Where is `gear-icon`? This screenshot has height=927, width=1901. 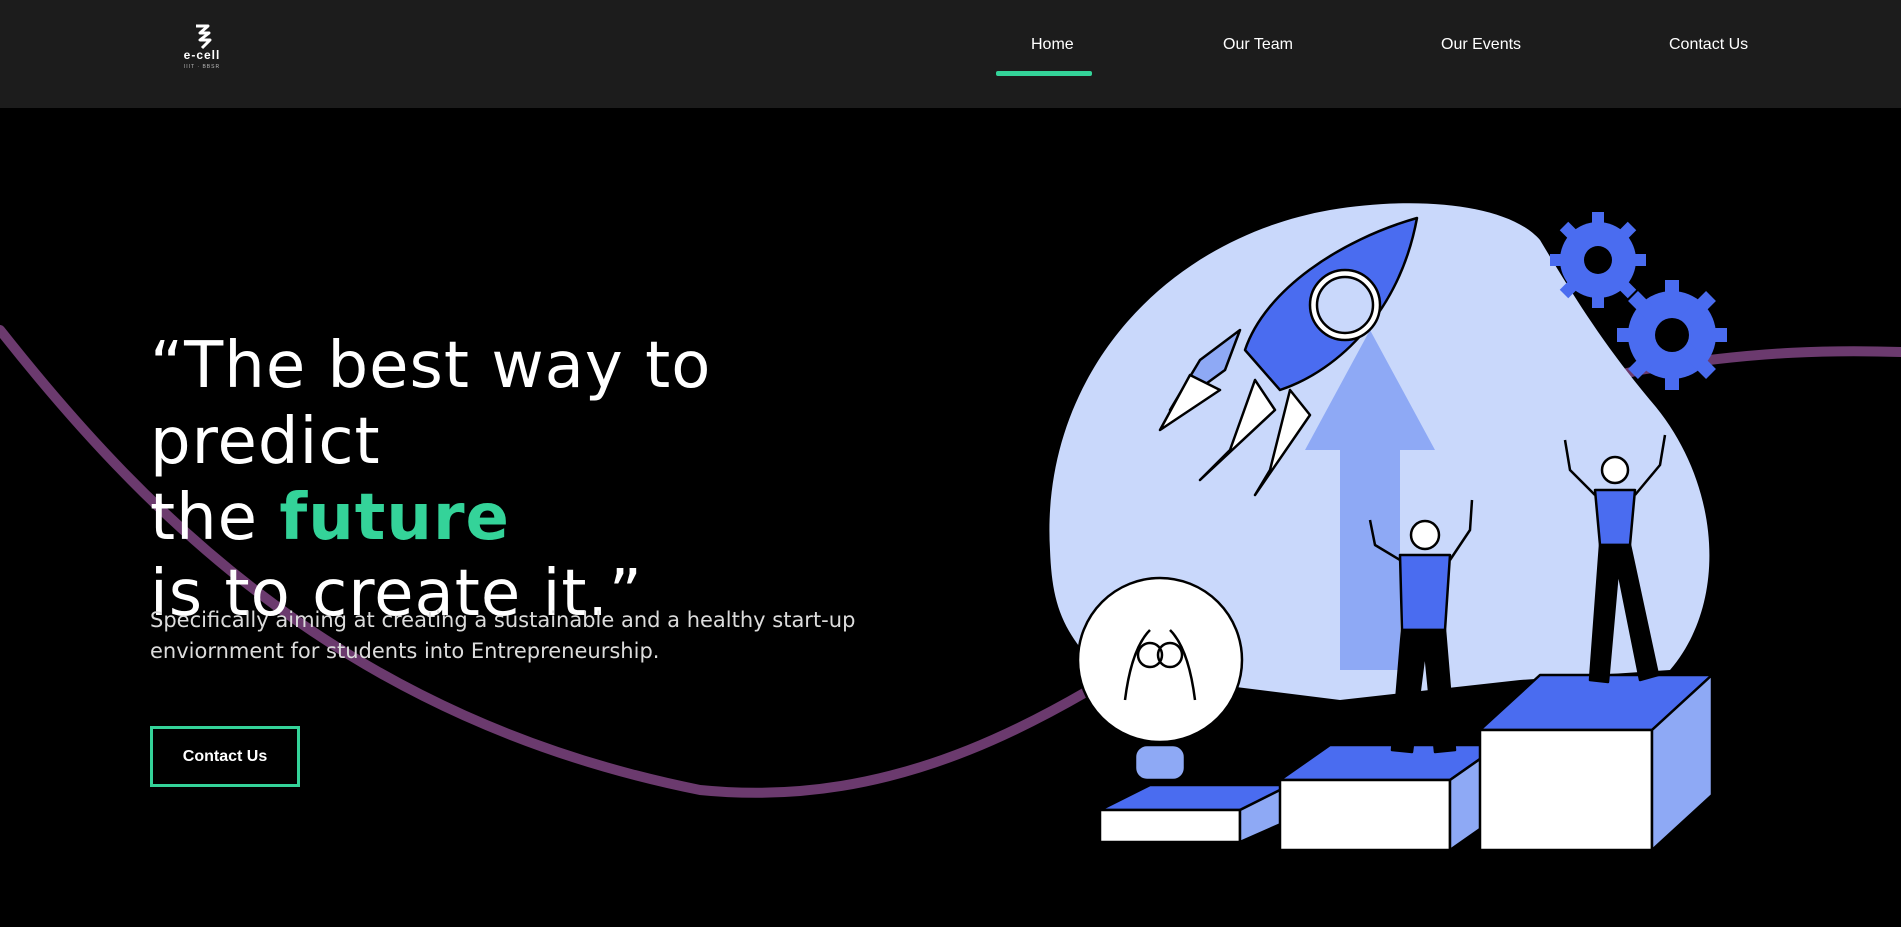 gear-icon is located at coordinates (1598, 260).